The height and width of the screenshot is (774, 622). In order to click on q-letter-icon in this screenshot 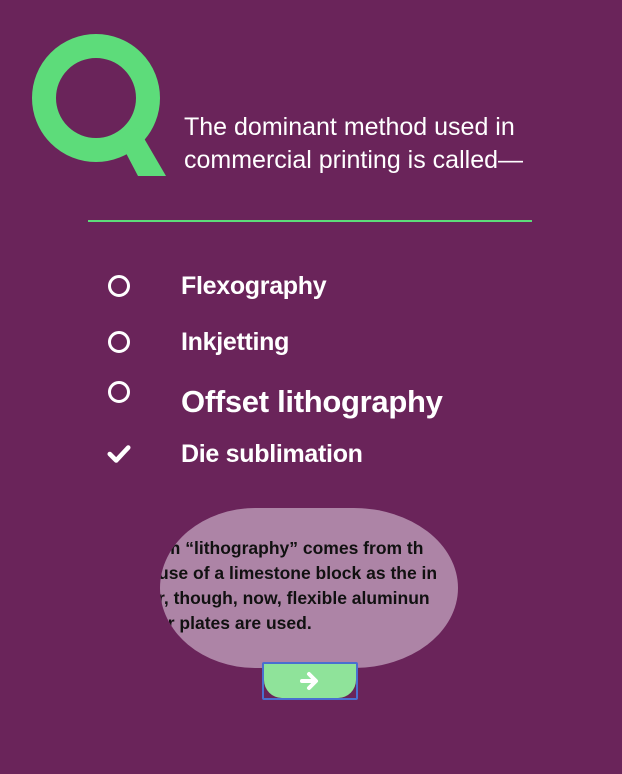, I will do `click(99, 105)`.